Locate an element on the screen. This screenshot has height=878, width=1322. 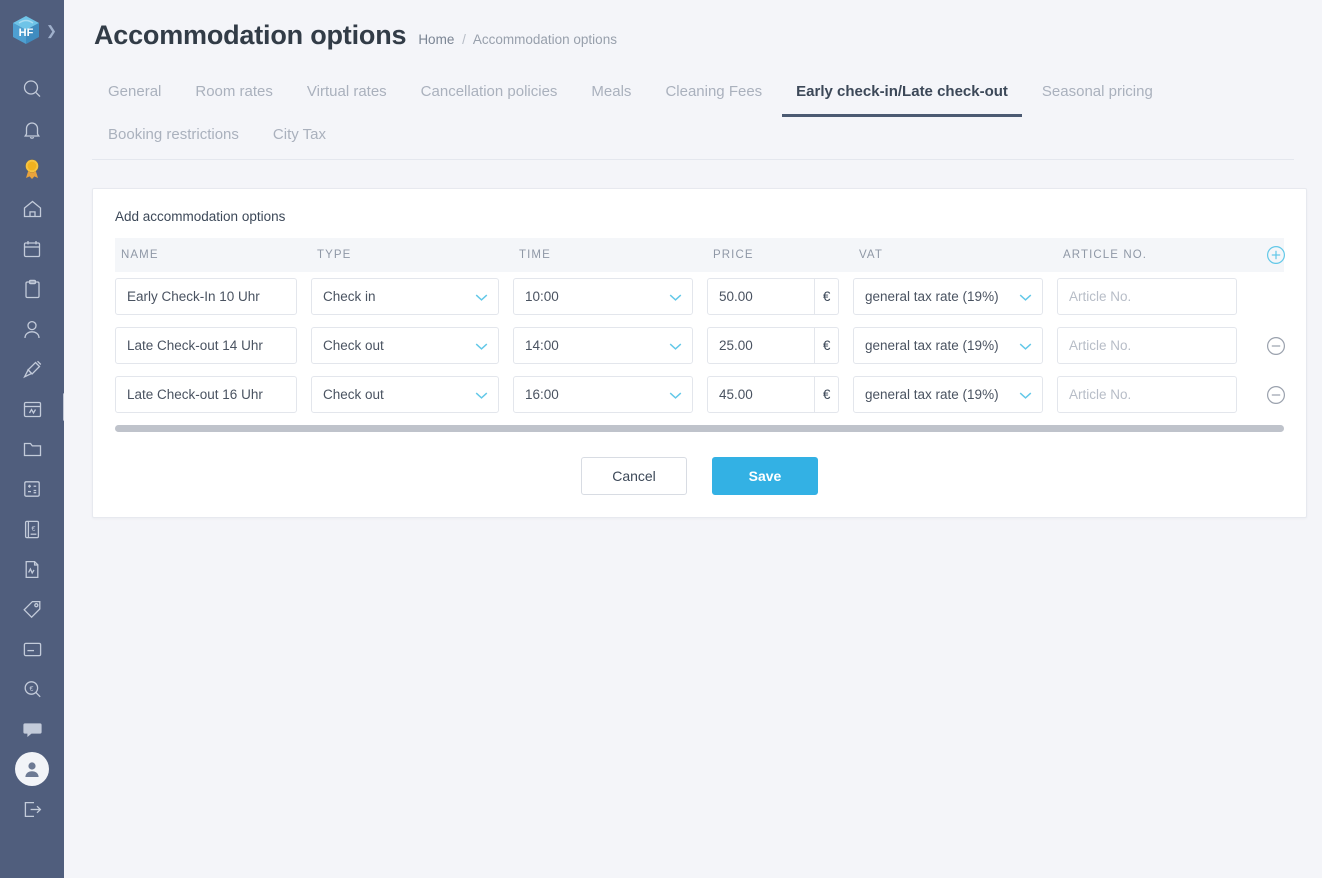
tab-cancellation-policies: Cancellation policies is located at coordinates (489, 95).